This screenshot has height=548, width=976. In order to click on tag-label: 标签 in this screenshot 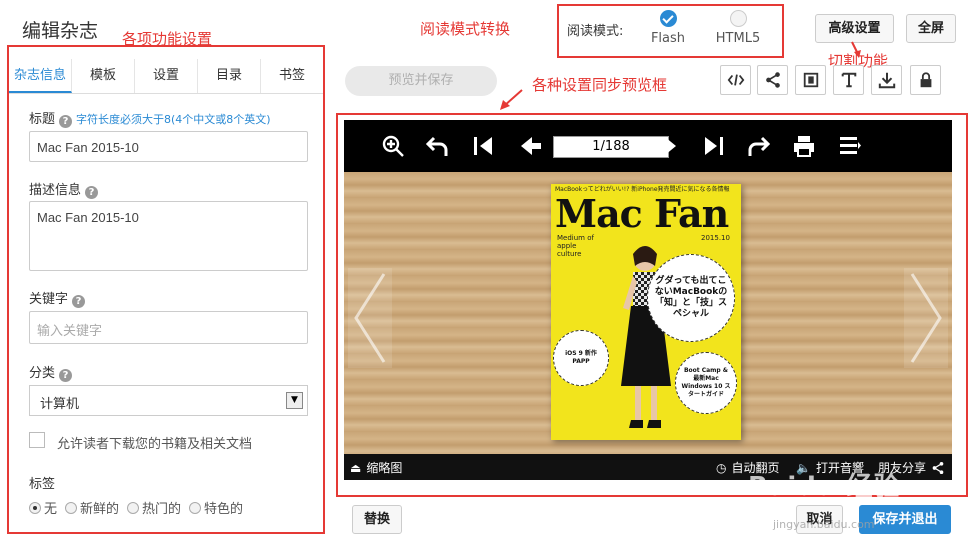, I will do `click(42, 484)`.